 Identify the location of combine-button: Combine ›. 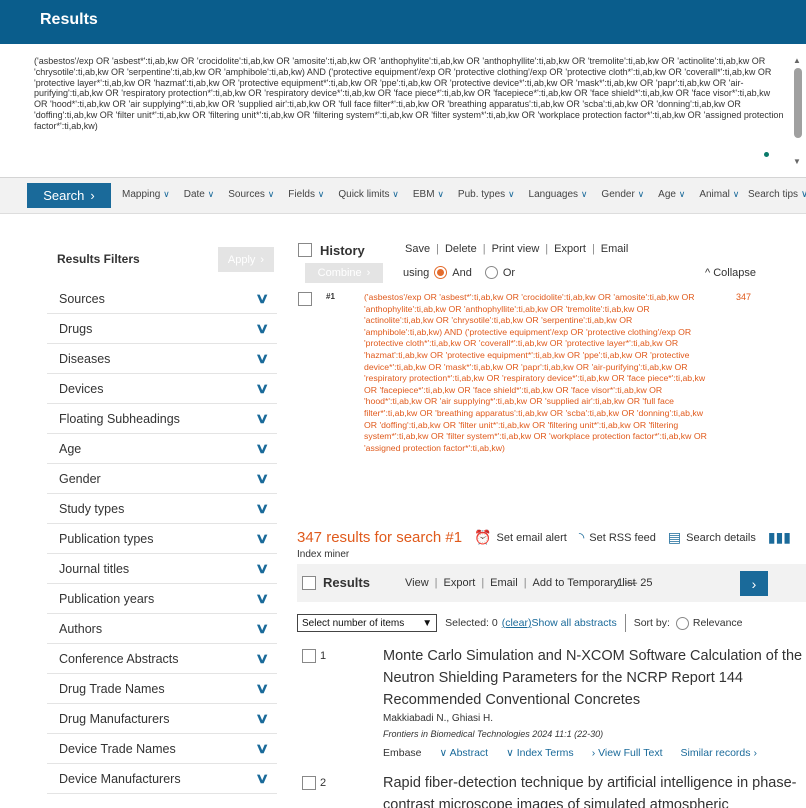
(344, 273).